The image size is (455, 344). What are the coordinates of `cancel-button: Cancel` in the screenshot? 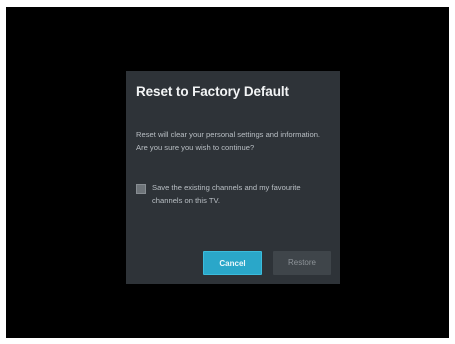 It's located at (232, 263).